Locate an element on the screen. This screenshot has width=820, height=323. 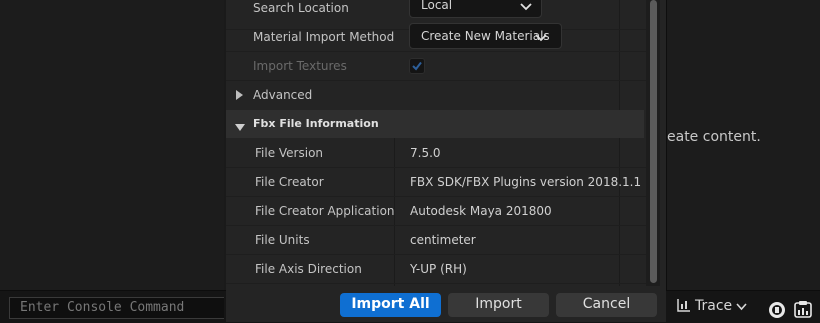
file-version-label: File Version is located at coordinates (289, 153).